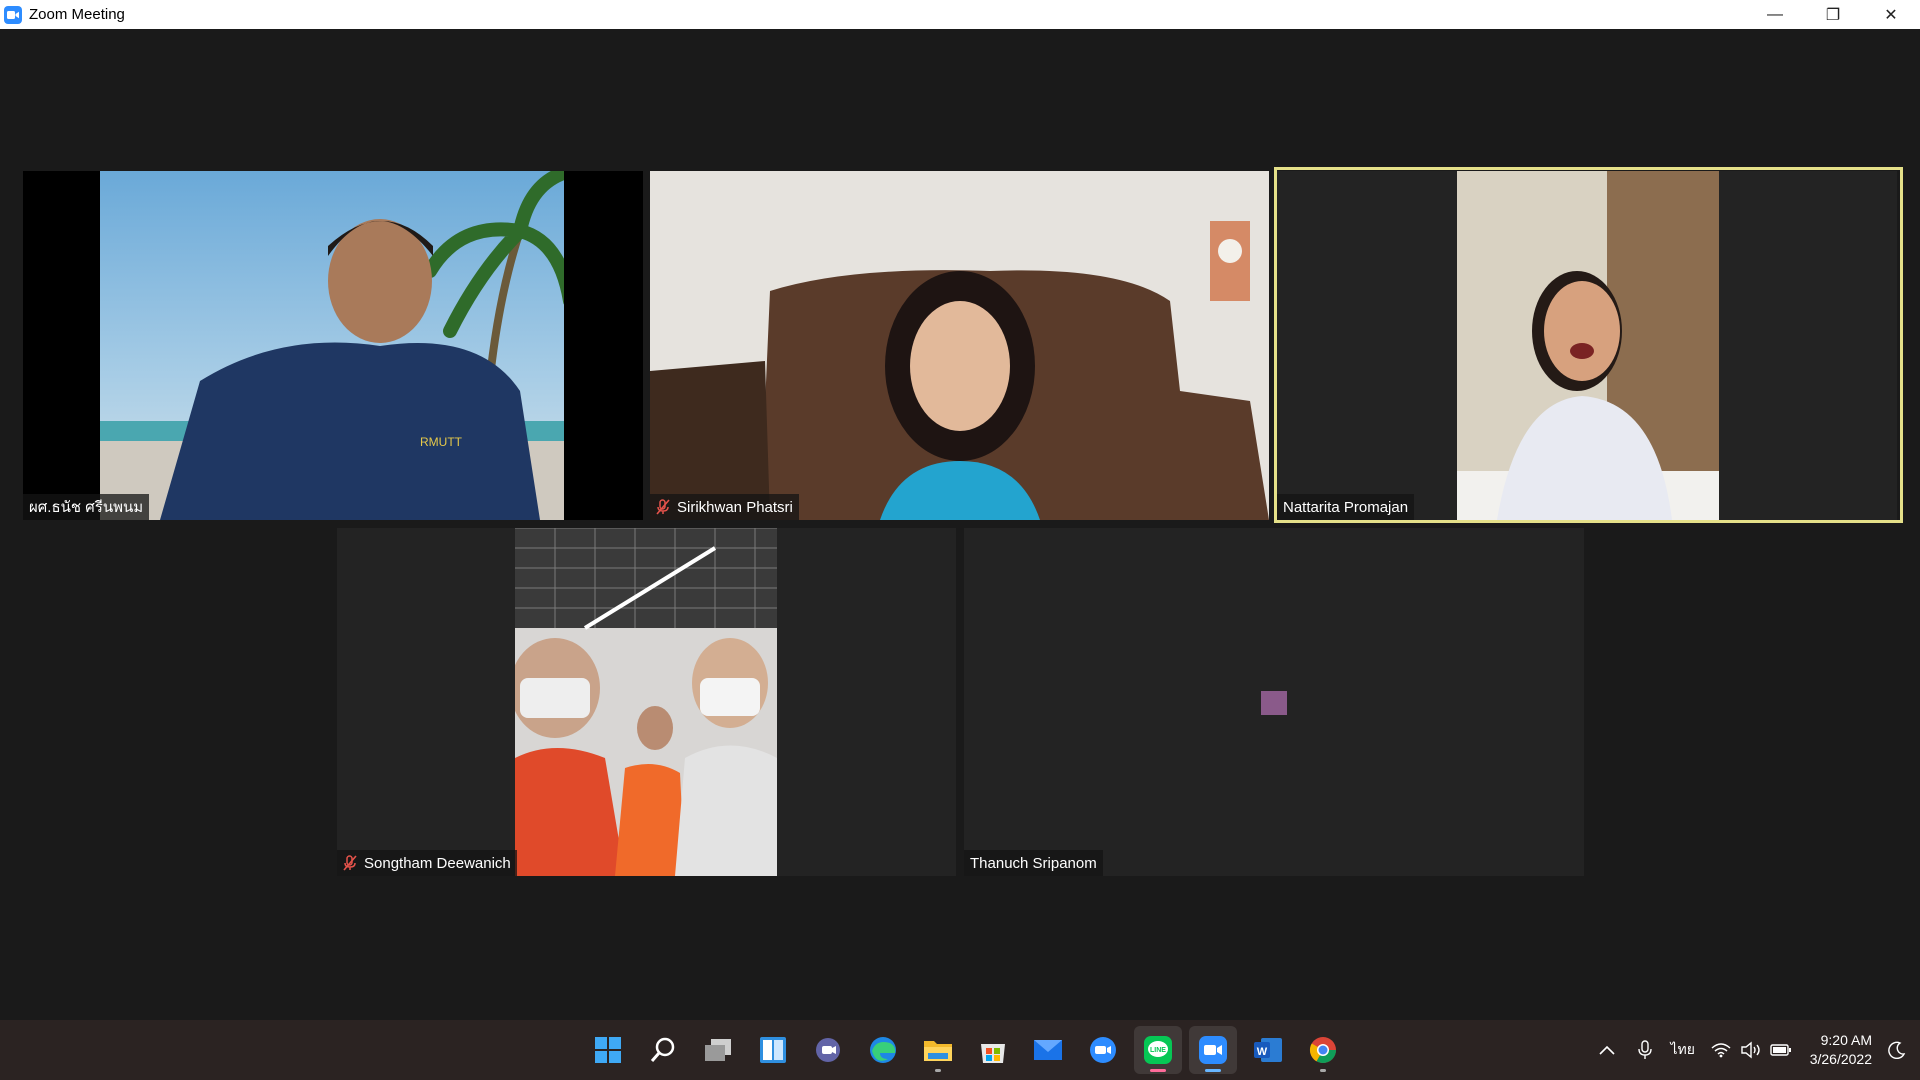  I want to click on zoom-icon, so click(1103, 1050).